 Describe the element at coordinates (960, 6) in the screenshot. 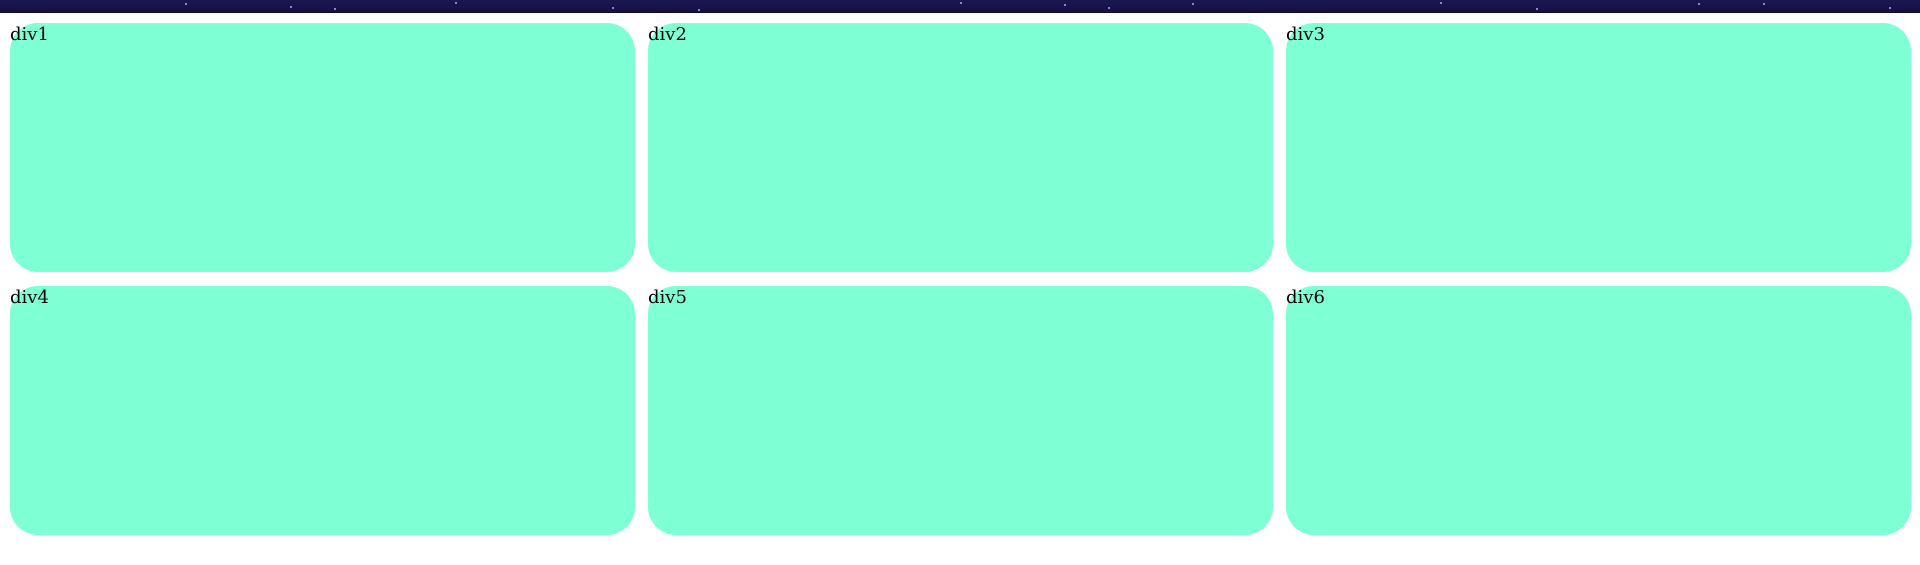

I see `top-banner` at that location.